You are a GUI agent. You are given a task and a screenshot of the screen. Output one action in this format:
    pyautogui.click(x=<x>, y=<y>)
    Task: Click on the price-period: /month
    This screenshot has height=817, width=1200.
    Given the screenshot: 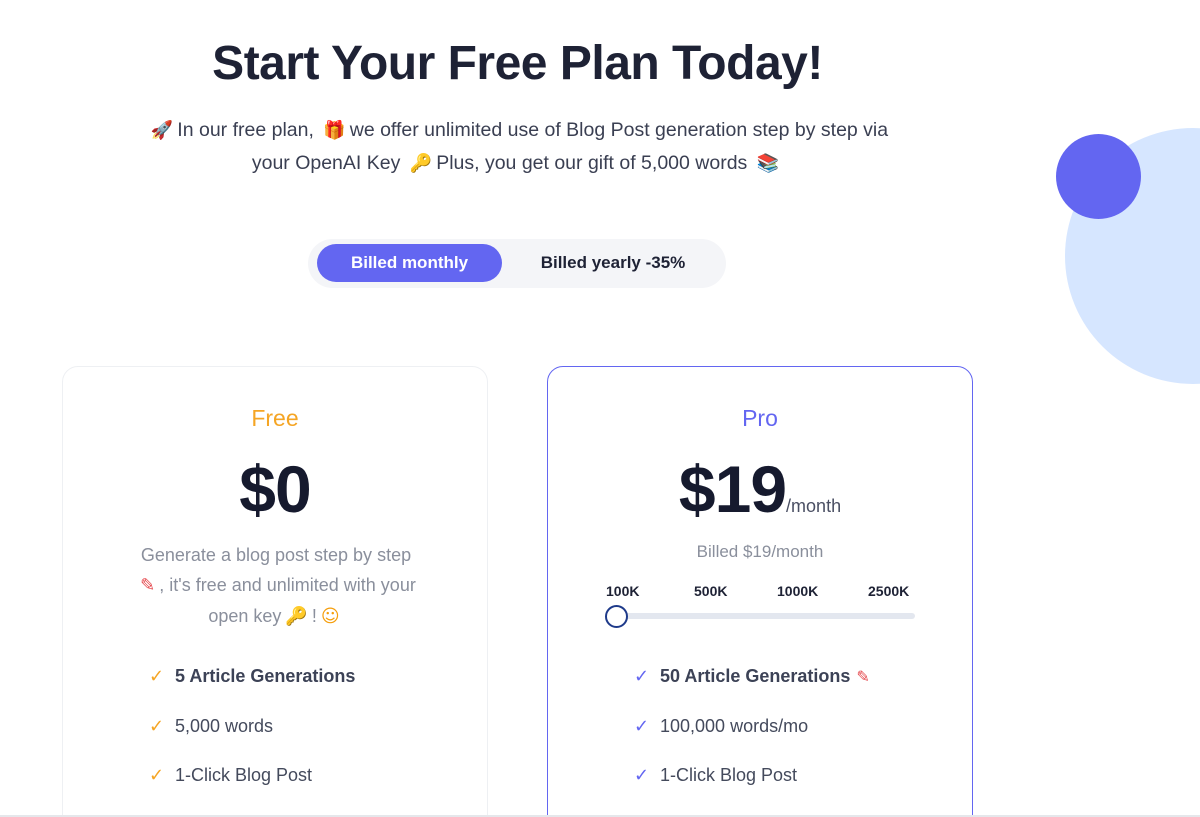 What is the action you would take?
    pyautogui.click(x=814, y=506)
    